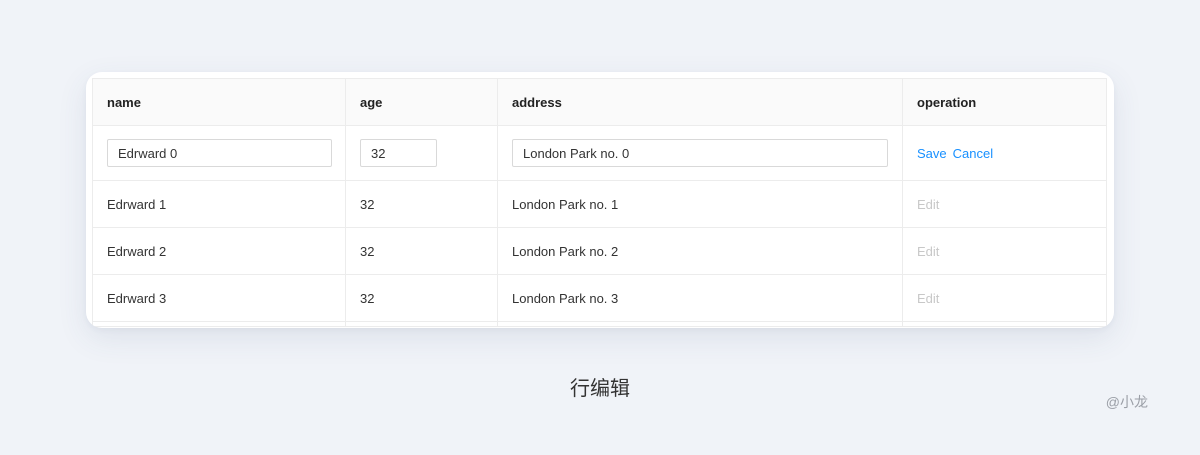  What do you see at coordinates (700, 298) in the screenshot?
I see `cell-address: London Park no. 3` at bounding box center [700, 298].